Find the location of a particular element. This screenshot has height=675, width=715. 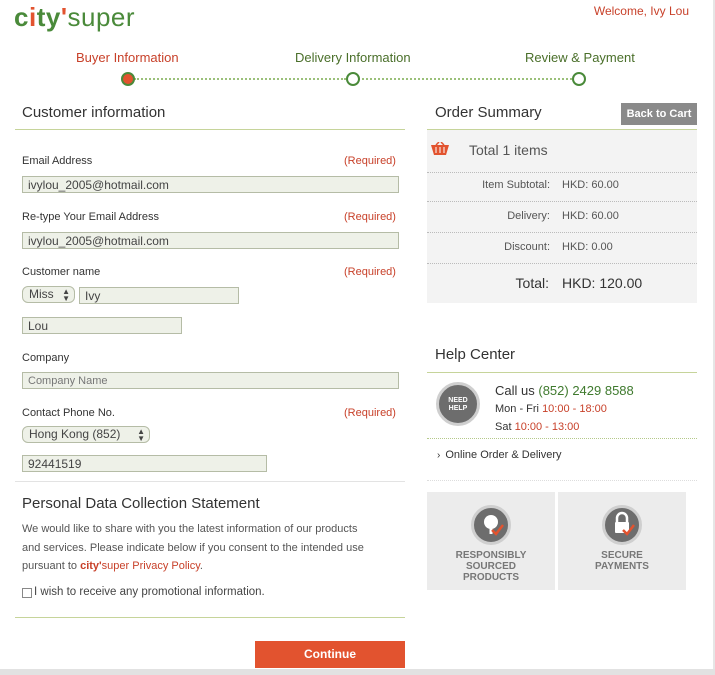

call-us: Call us (852) 2429 8588 is located at coordinates (564, 390).